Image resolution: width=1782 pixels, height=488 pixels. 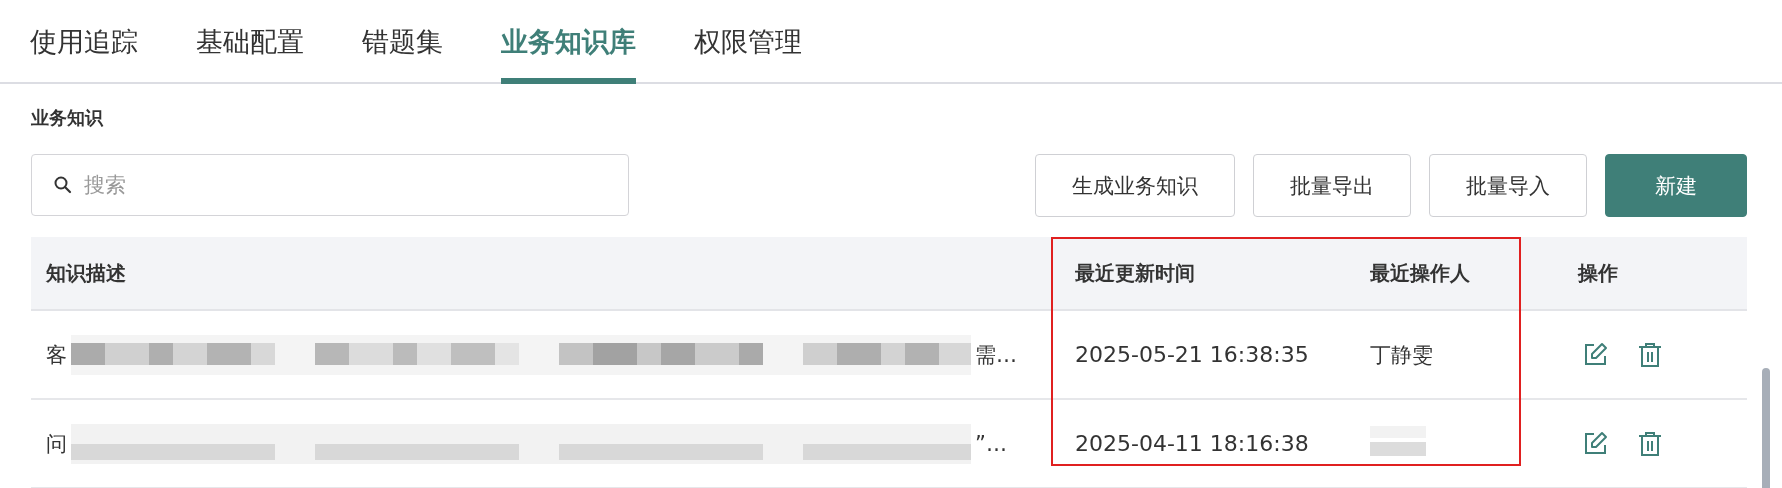 I want to click on column-header: 最近操作人, so click(x=1420, y=273).